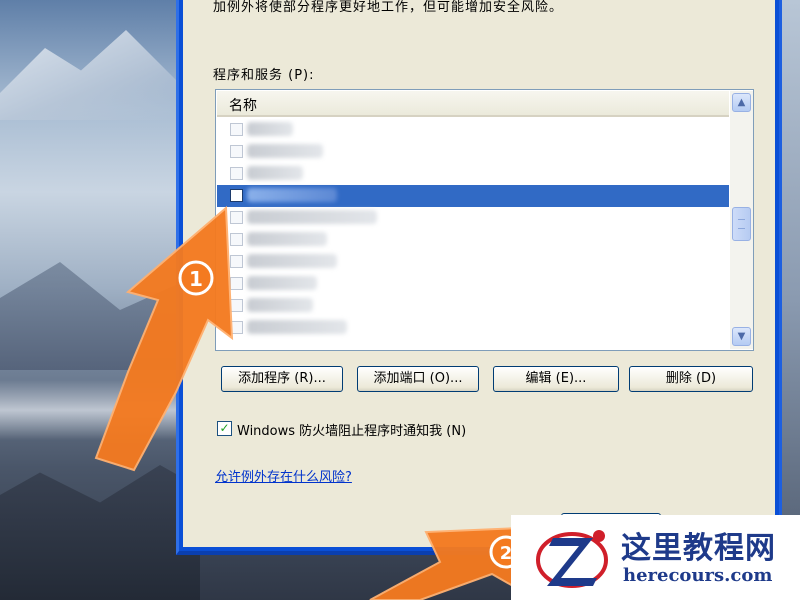  Describe the element at coordinates (264, 75) in the screenshot. I see `programs-services-label: 程序和服务 (P):` at that location.